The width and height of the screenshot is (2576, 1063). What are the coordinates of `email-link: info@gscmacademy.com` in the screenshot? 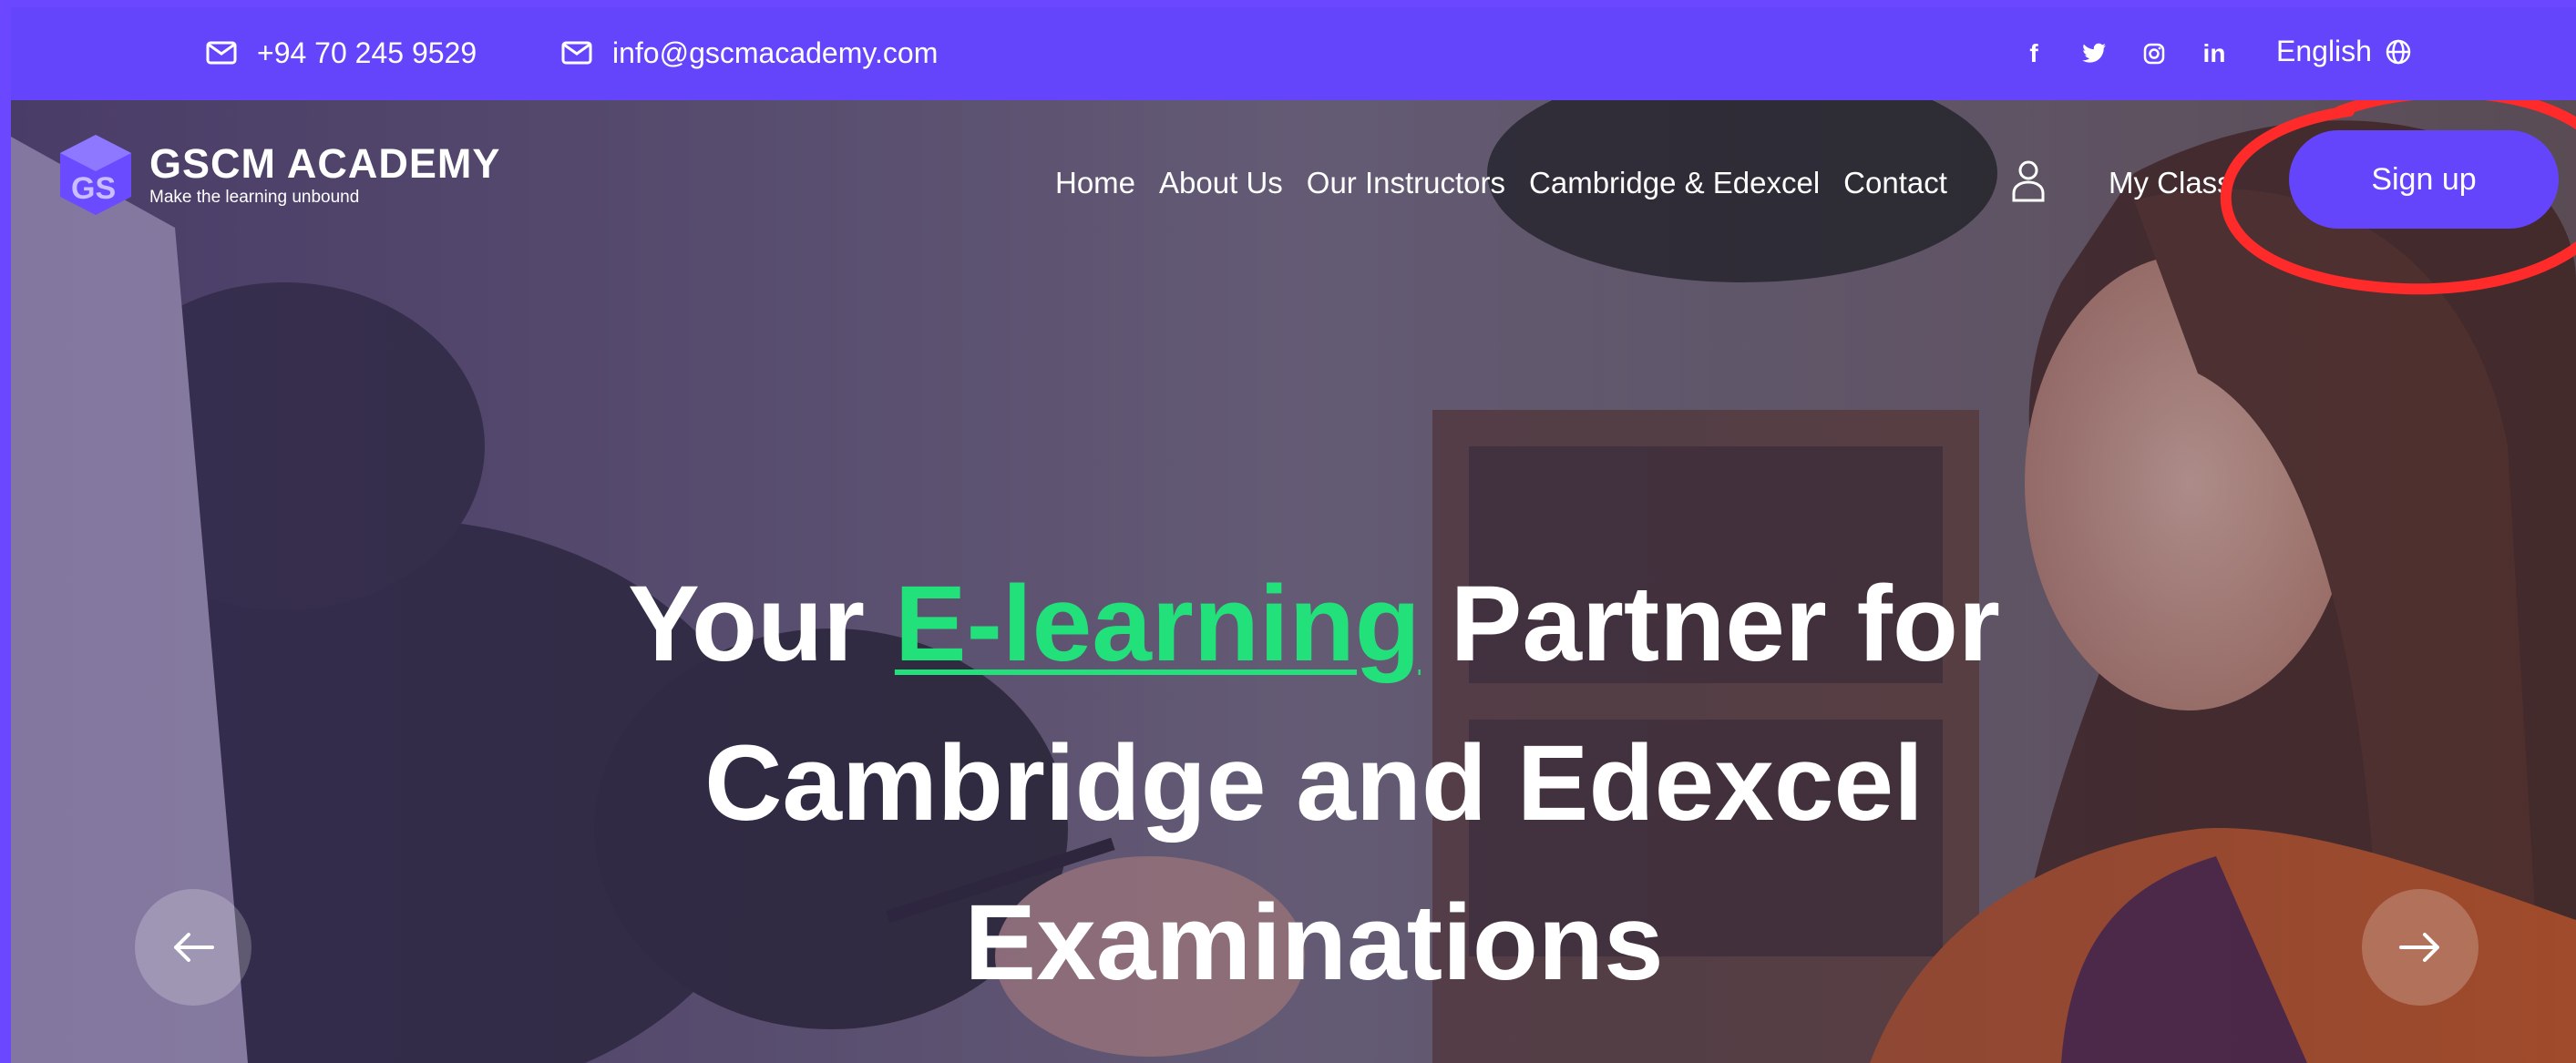 It's located at (749, 53).